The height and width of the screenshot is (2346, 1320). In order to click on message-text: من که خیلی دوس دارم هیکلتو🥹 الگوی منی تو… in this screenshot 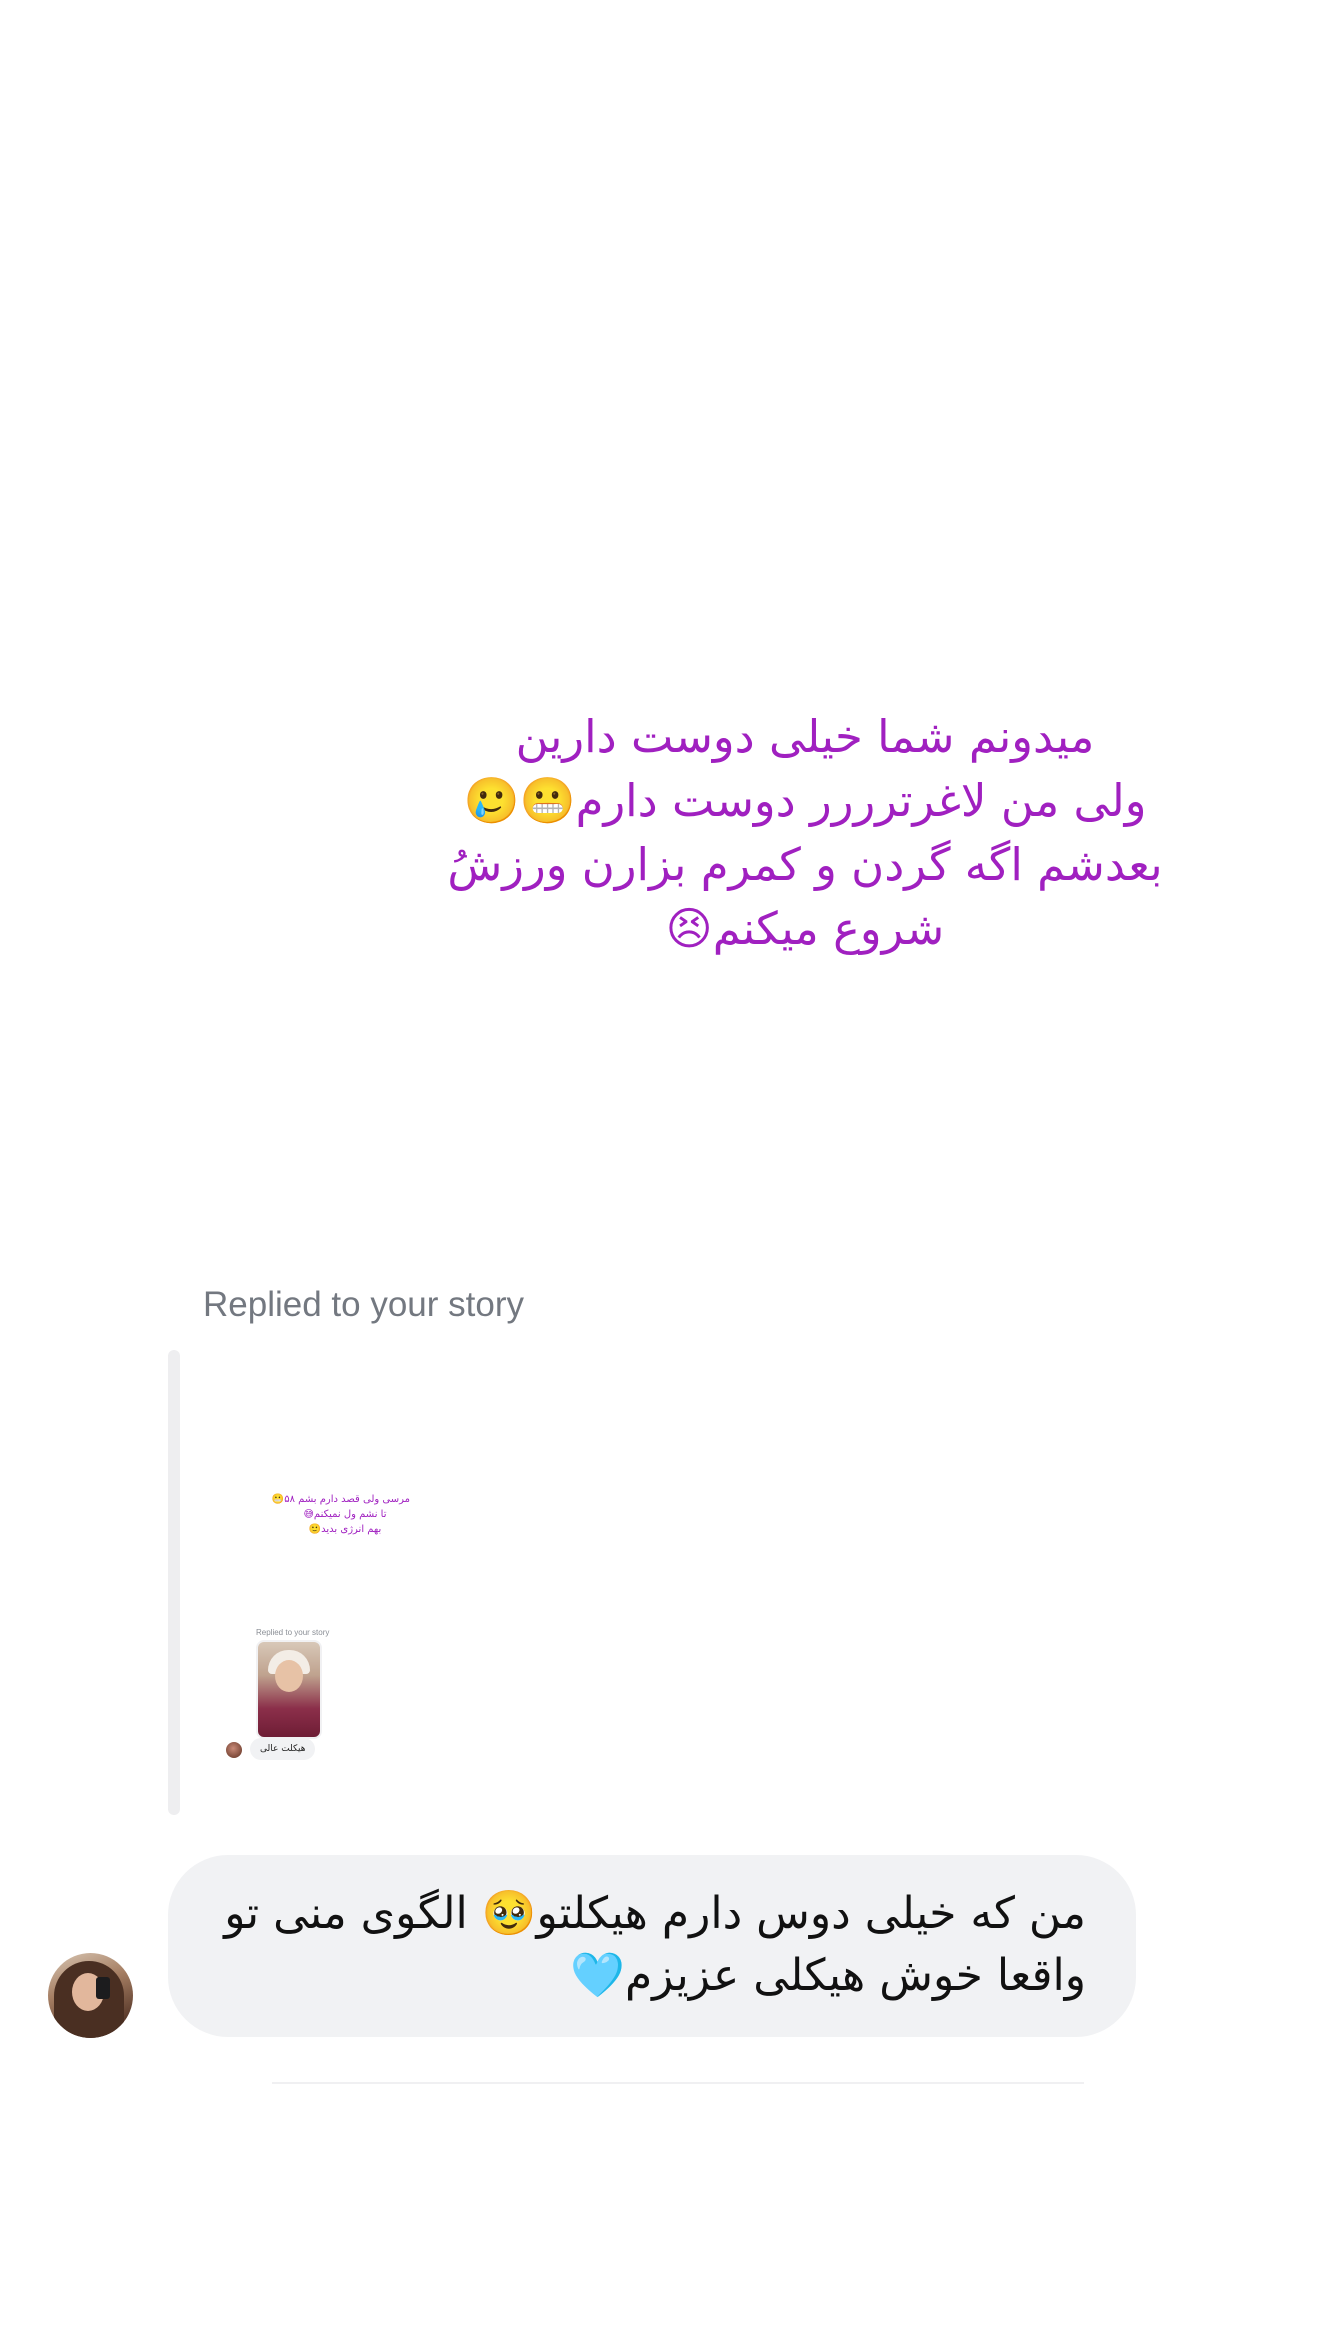, I will do `click(645, 1945)`.